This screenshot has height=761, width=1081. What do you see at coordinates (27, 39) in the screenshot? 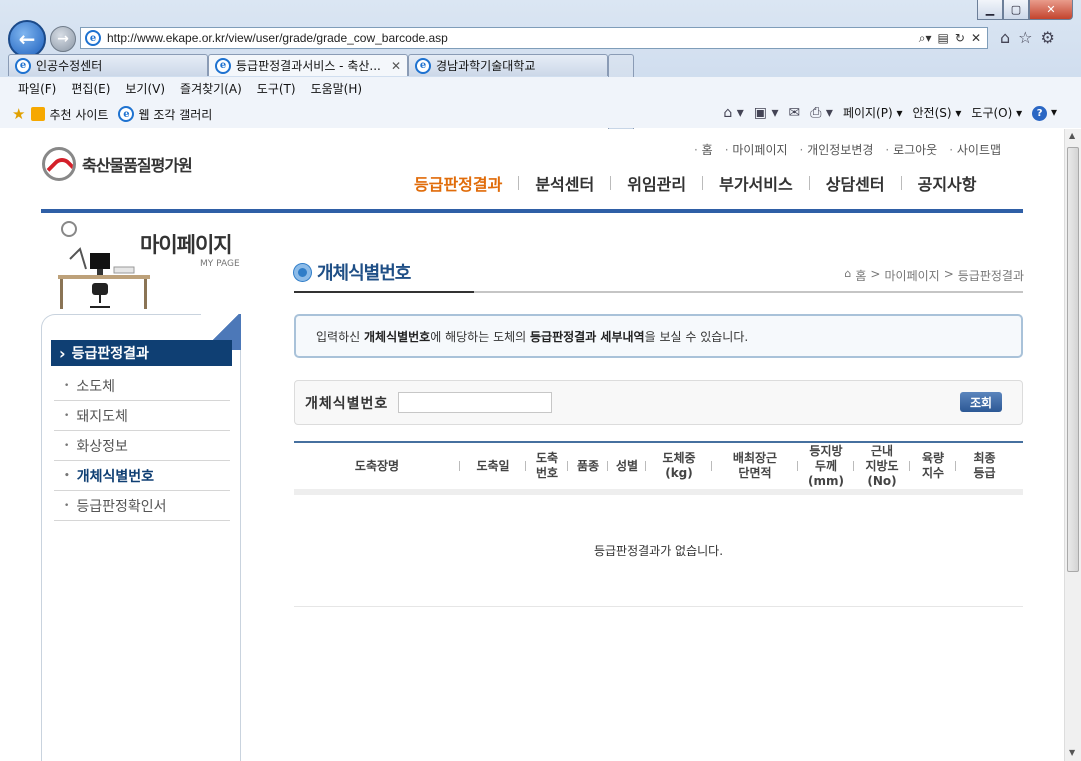
I see `back-button: ←` at bounding box center [27, 39].